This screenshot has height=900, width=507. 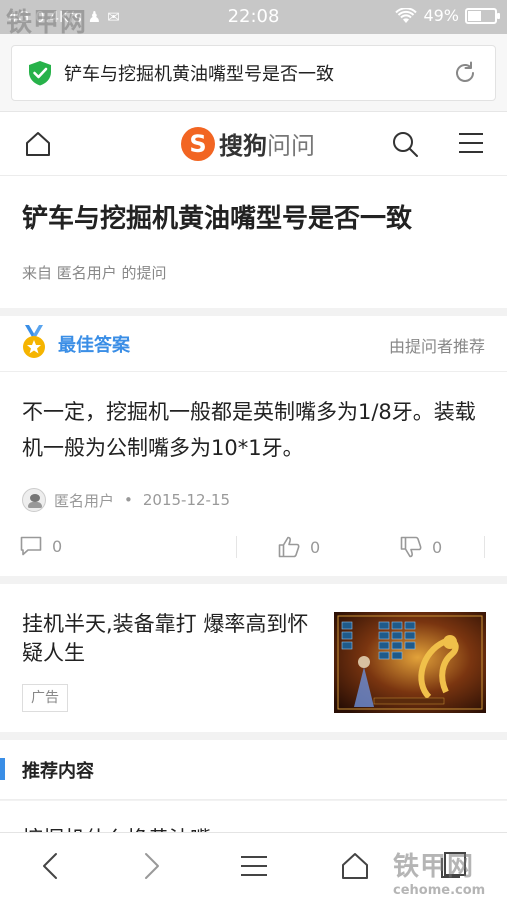 I want to click on like-count: 0, so click(x=315, y=547).